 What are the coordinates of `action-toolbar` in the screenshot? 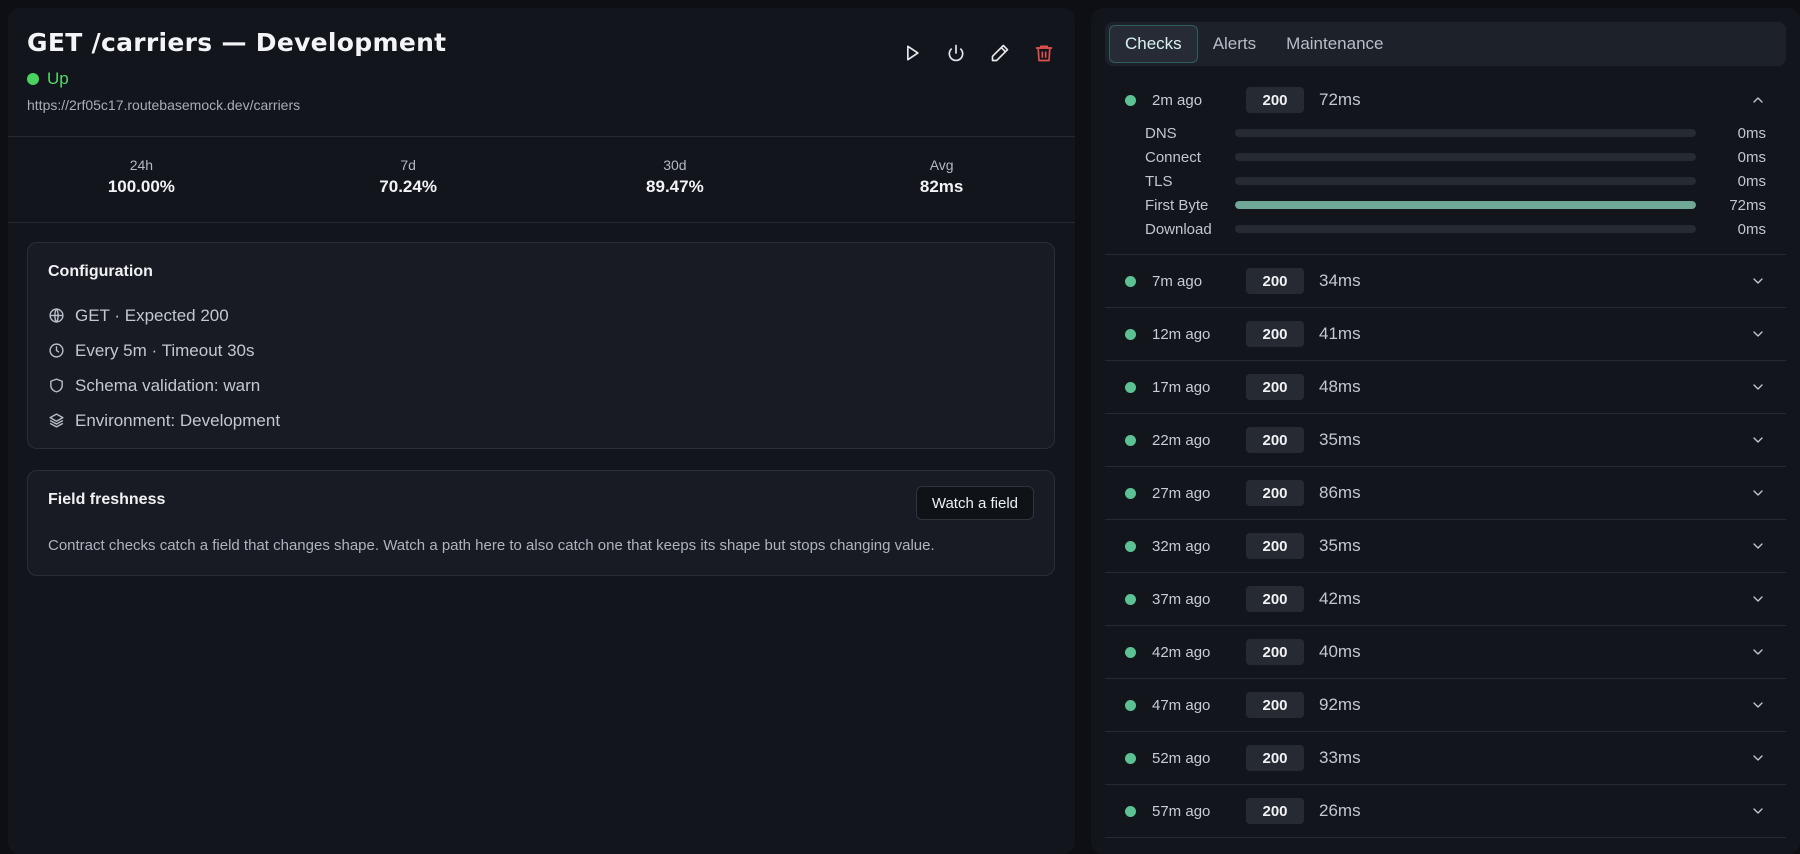 It's located at (978, 53).